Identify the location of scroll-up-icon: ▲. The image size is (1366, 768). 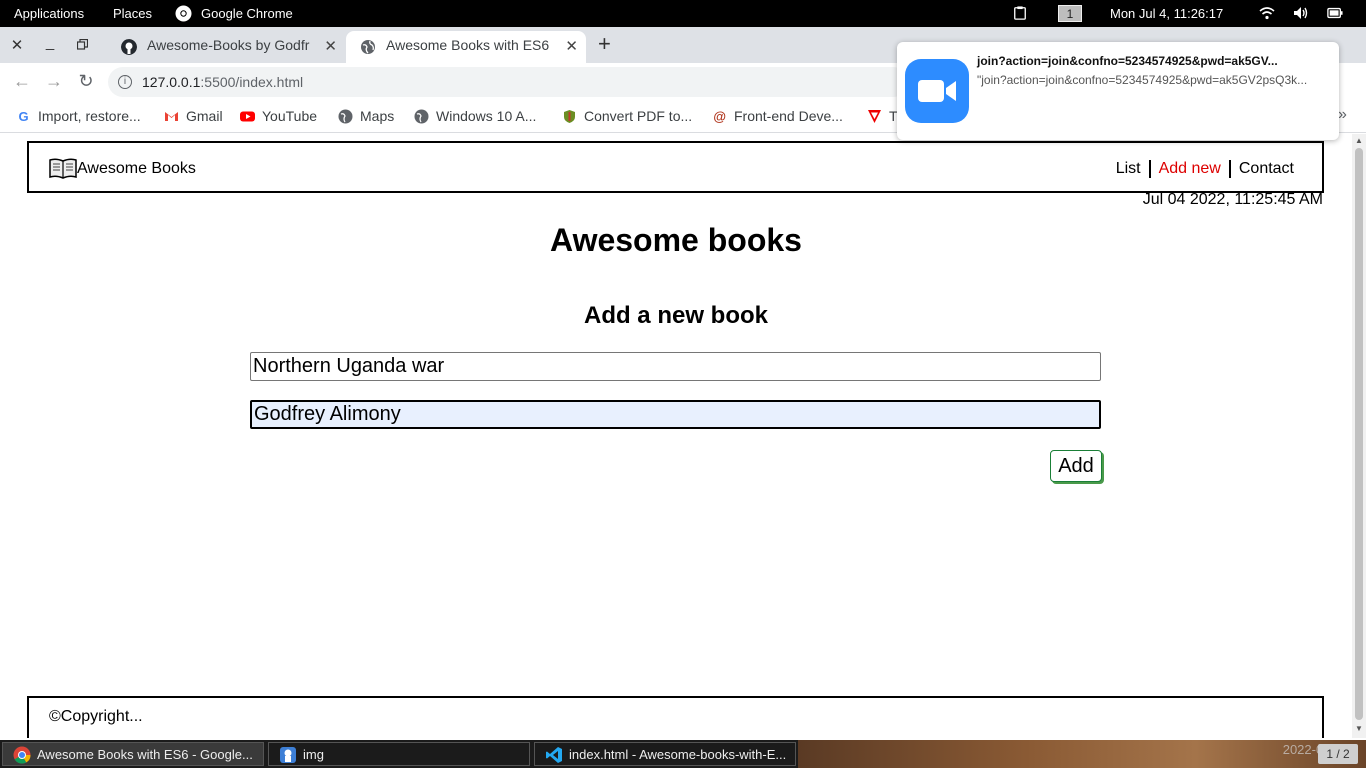
(1359, 140).